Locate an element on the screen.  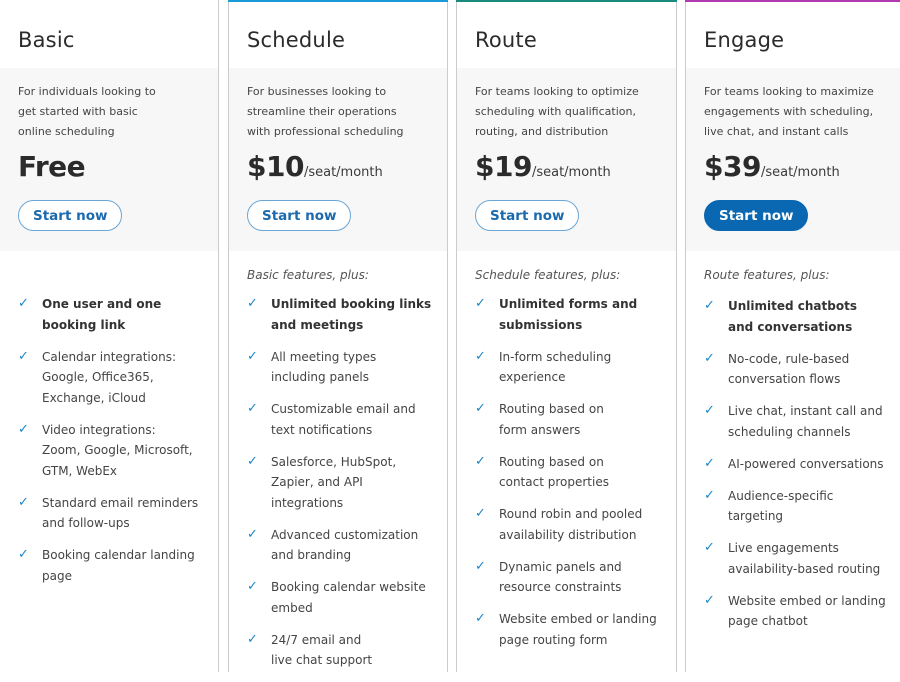
feature-item: ✓ One user and one booking link is located at coordinates (114, 314).